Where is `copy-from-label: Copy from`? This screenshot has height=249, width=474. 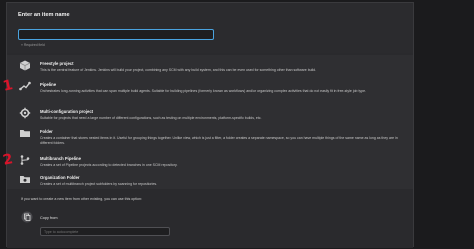
copy-from-label: Copy from is located at coordinates (49, 218).